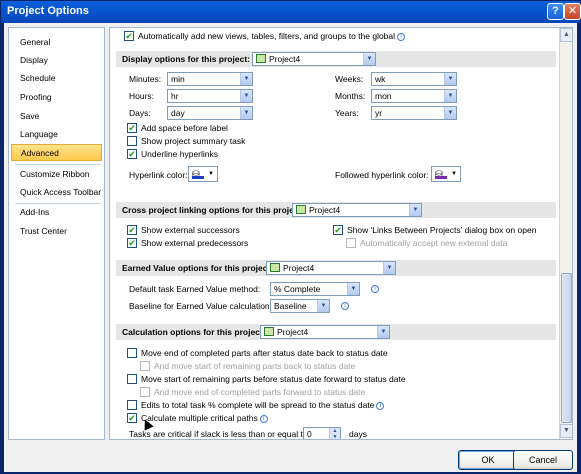 This screenshot has width=581, height=474. Describe the element at coordinates (325, 332) in the screenshot. I see `calc-project-select: Project4 ▼` at that location.